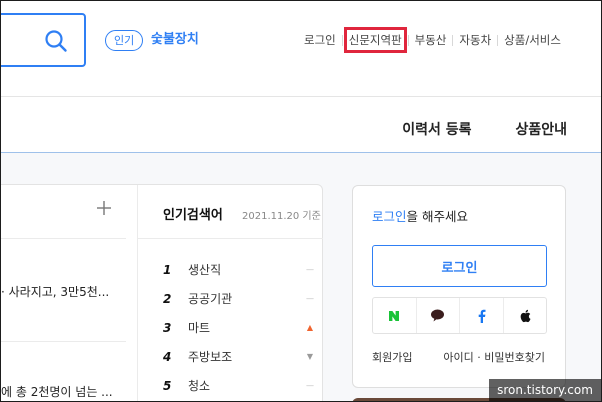 The height and width of the screenshot is (402, 602). Describe the element at coordinates (484, 129) in the screenshot. I see `main-nav: 이력서 등록 상품안내` at that location.